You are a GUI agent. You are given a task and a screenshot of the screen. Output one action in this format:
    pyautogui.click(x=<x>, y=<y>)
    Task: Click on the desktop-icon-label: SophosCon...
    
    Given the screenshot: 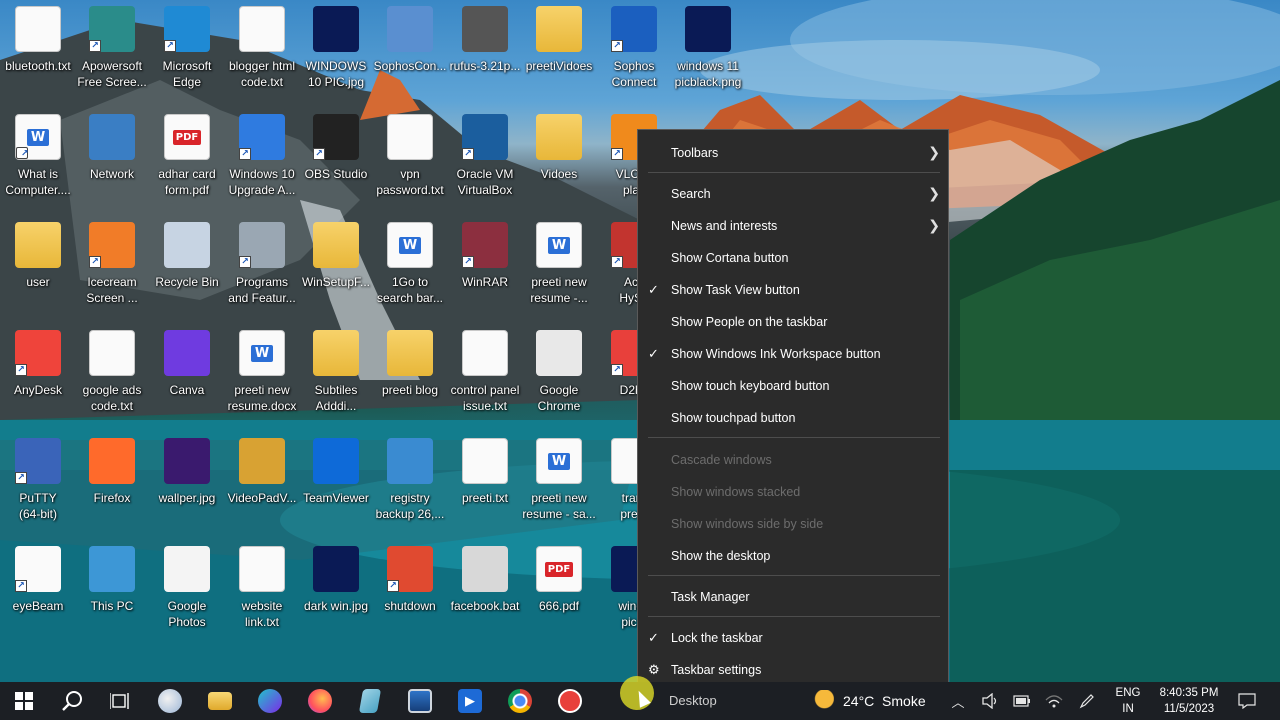 What is the action you would take?
    pyautogui.click(x=410, y=66)
    